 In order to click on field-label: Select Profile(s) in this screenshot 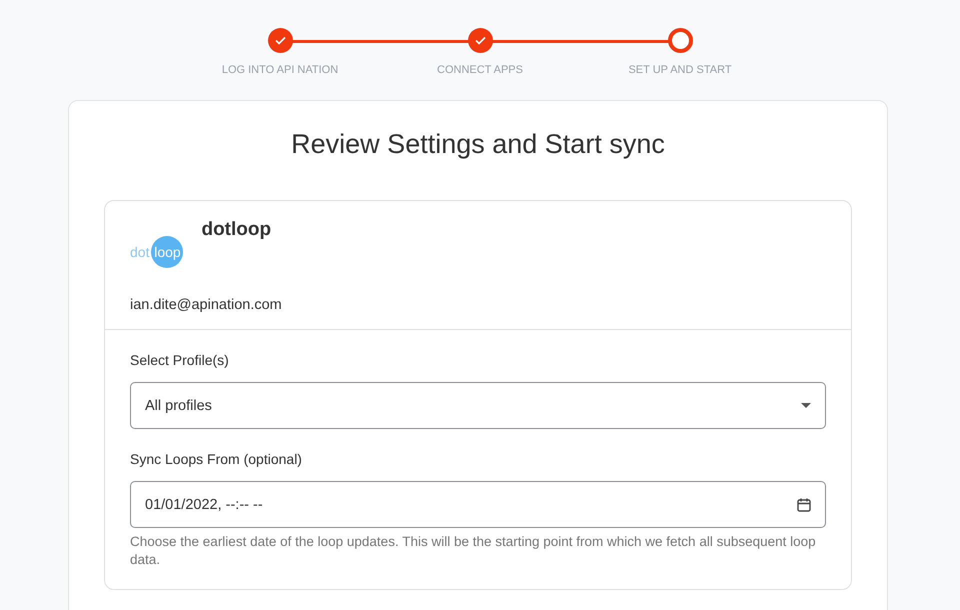, I will do `click(180, 360)`.